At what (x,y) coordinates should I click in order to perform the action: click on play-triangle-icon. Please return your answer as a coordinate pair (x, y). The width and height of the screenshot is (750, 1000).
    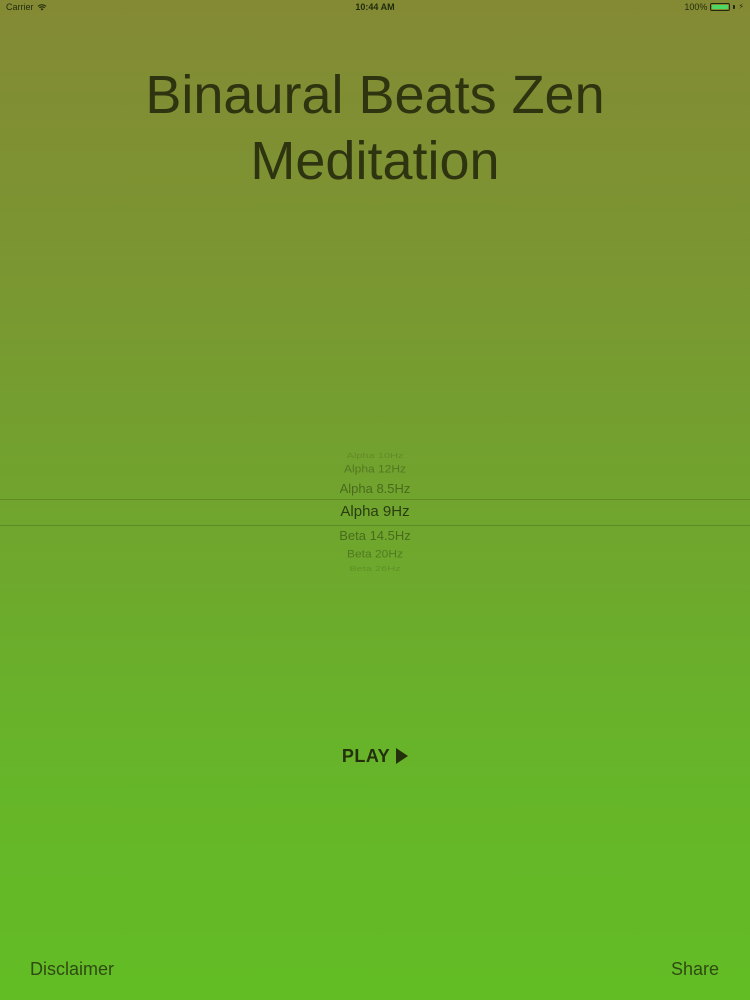
    Looking at the image, I should click on (402, 756).